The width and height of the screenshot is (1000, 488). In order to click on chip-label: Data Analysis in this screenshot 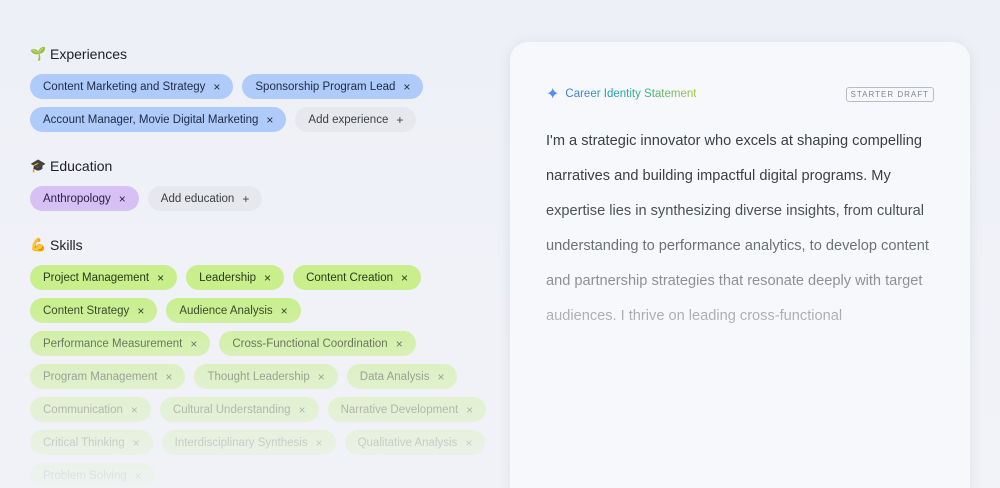, I will do `click(394, 376)`.